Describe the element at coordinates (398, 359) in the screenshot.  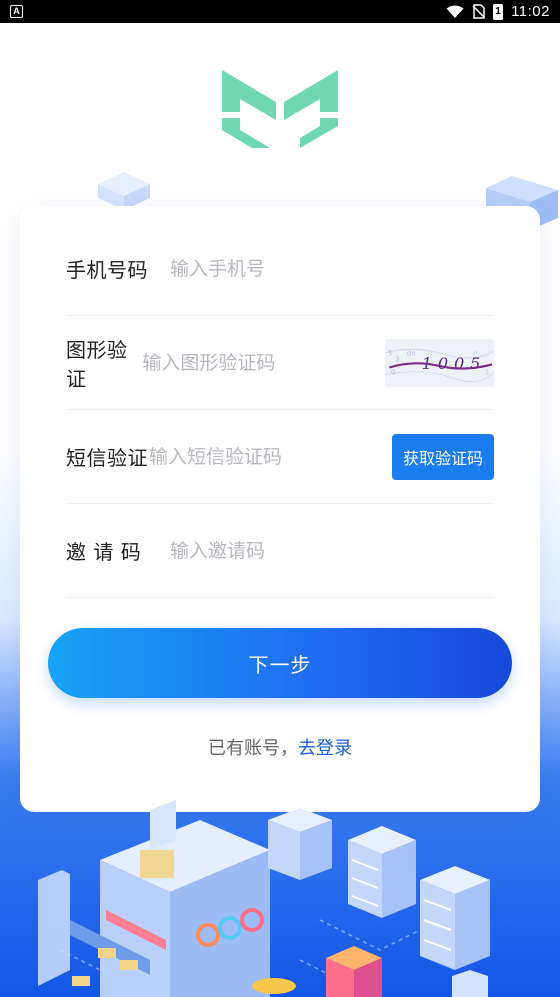
I see `svg-text: 3` at that location.